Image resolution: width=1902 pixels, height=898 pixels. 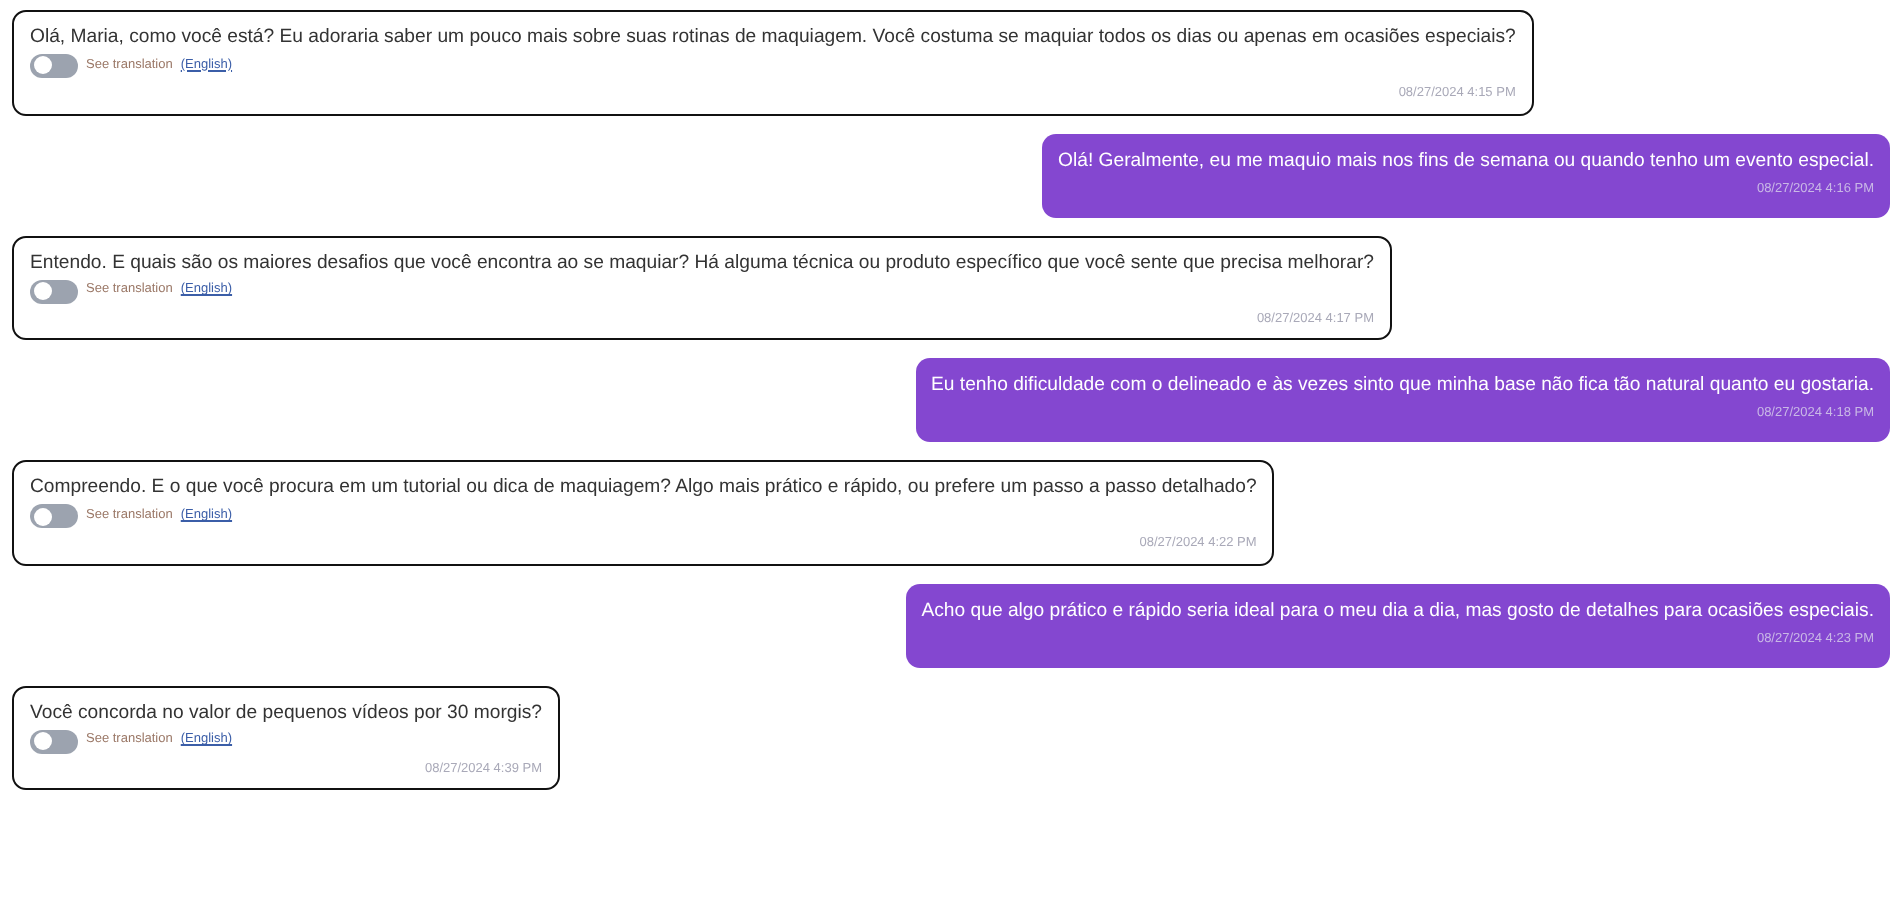 What do you see at coordinates (643, 488) in the screenshot?
I see `message-text: Compreendo. E o que você procura em um tutorial ou dica de maquiagem? Algo mais prático e rápido, ou prefere um passo a passo detalhado?` at bounding box center [643, 488].